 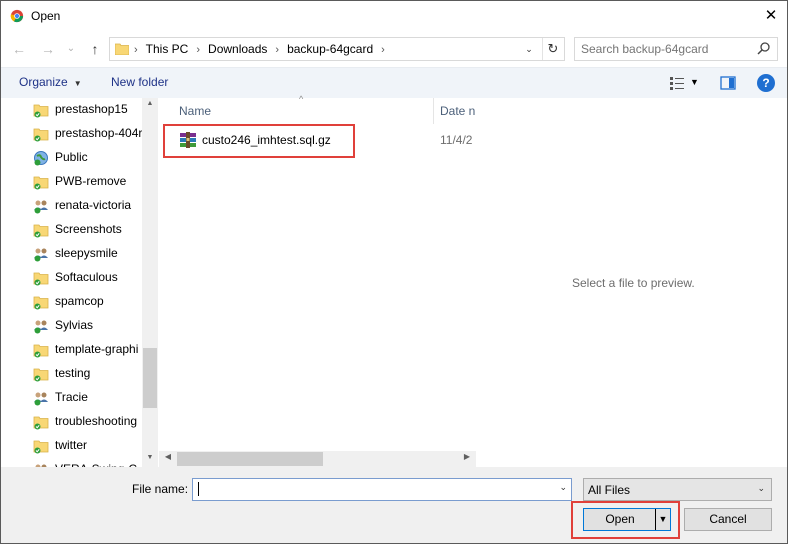 What do you see at coordinates (99, 133) in the screenshot?
I see `sidebar-item-label: prestashop-404r` at bounding box center [99, 133].